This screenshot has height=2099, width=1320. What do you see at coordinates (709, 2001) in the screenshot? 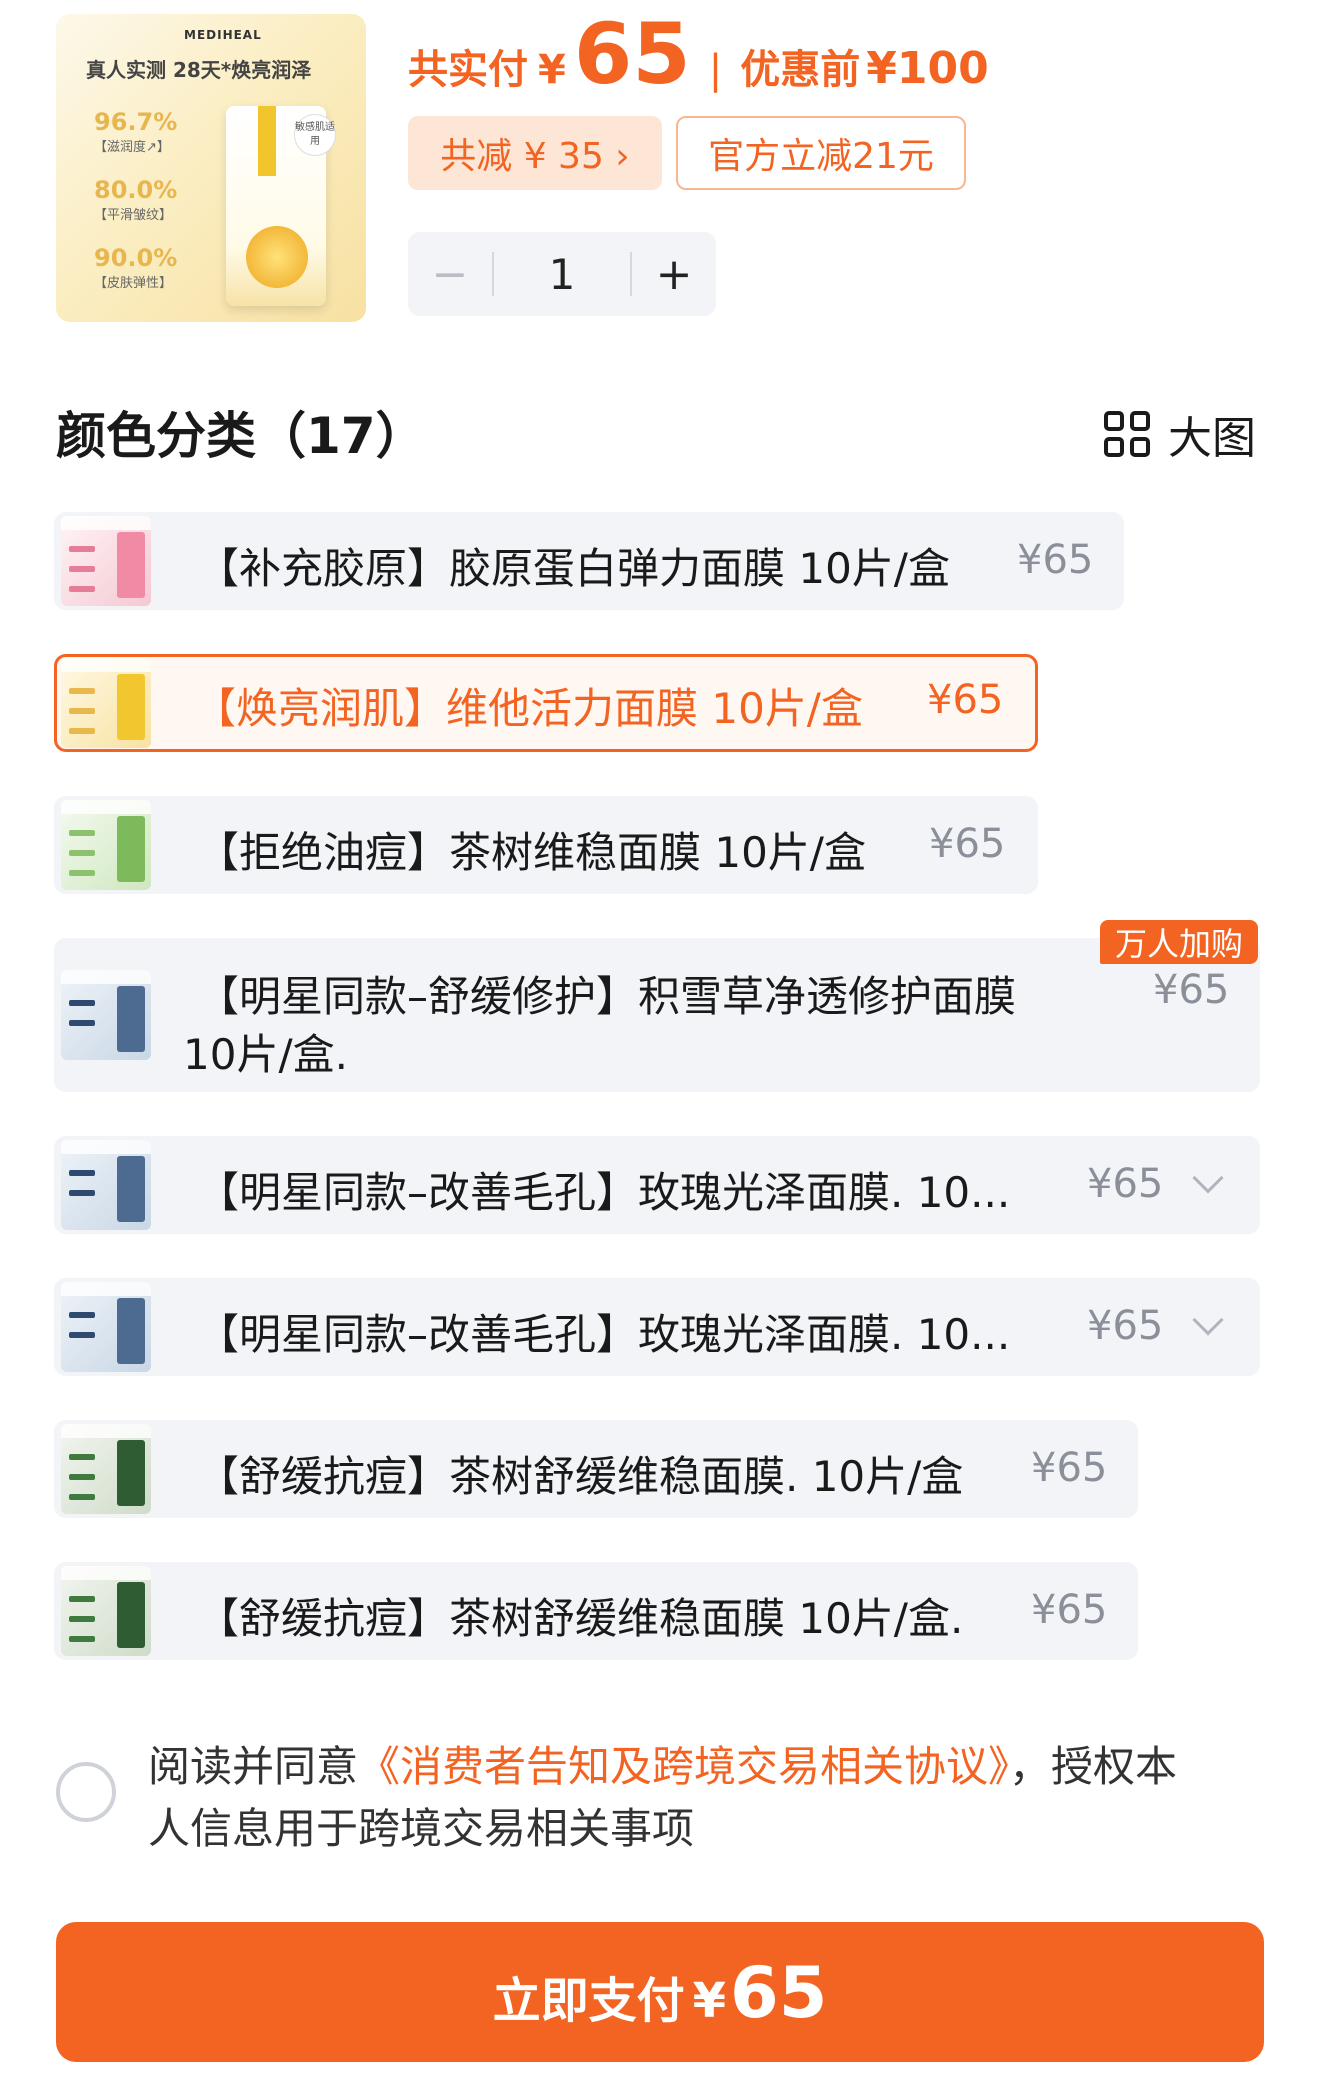
I see `pay-currency: ¥` at bounding box center [709, 2001].